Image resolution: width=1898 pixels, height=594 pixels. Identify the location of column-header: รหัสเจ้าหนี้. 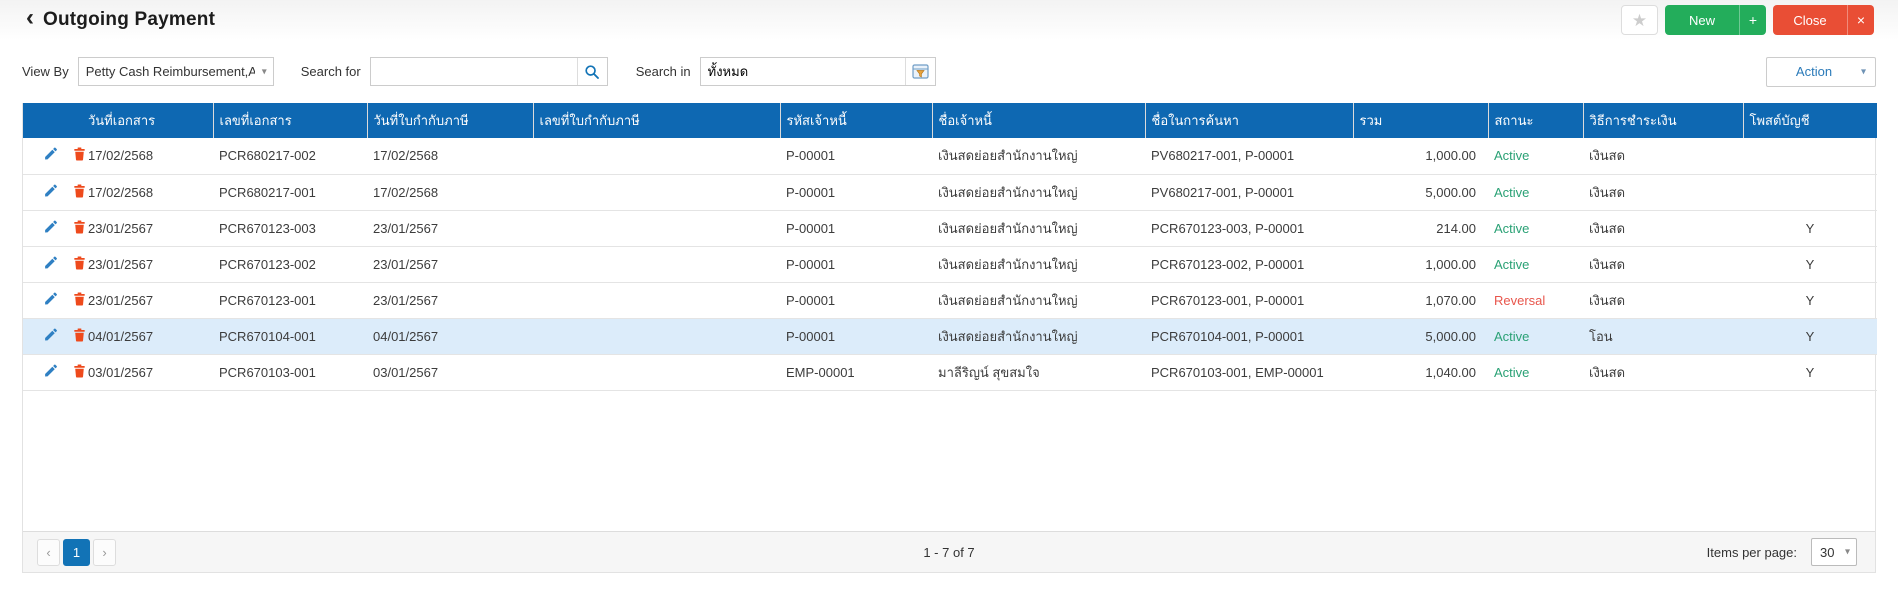
(856, 120).